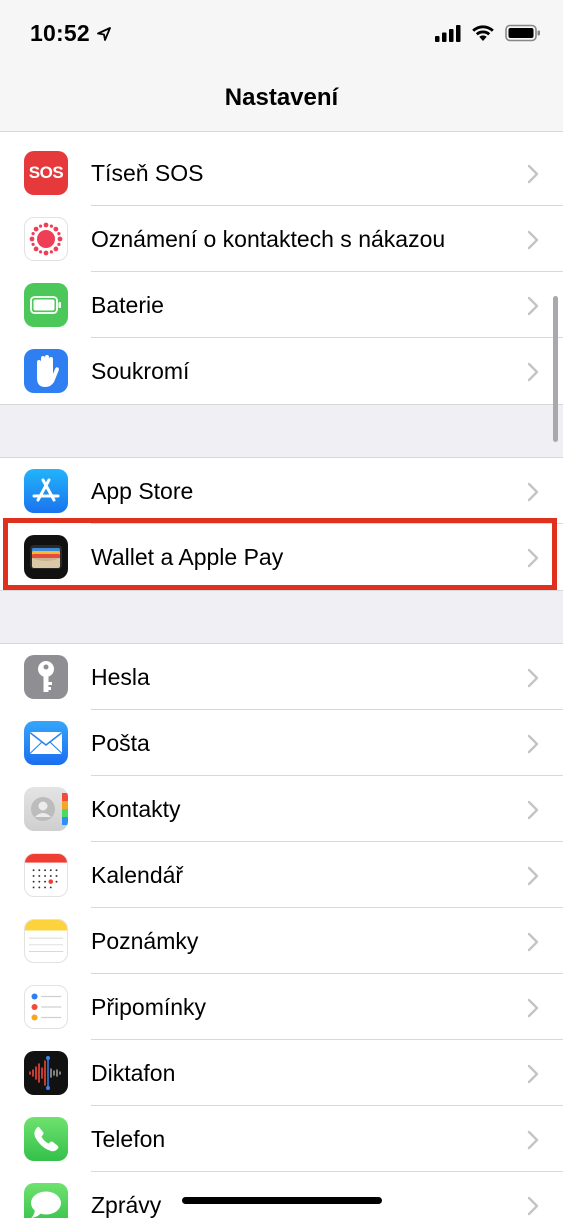 The height and width of the screenshot is (1218, 563). Describe the element at coordinates (136, 809) in the screenshot. I see `row-label: Kontakty` at that location.